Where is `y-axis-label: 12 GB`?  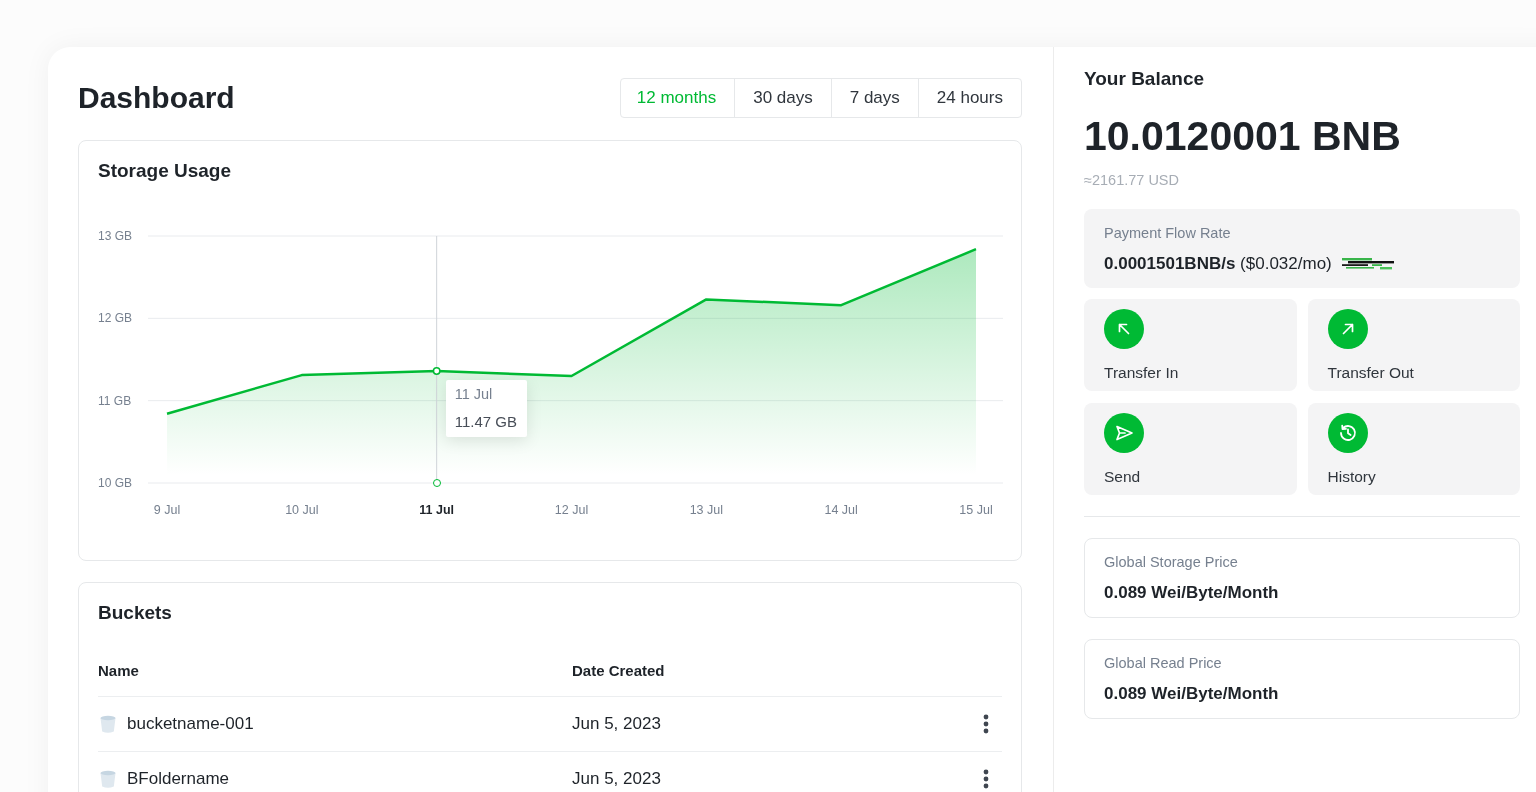
y-axis-label: 12 GB is located at coordinates (115, 318).